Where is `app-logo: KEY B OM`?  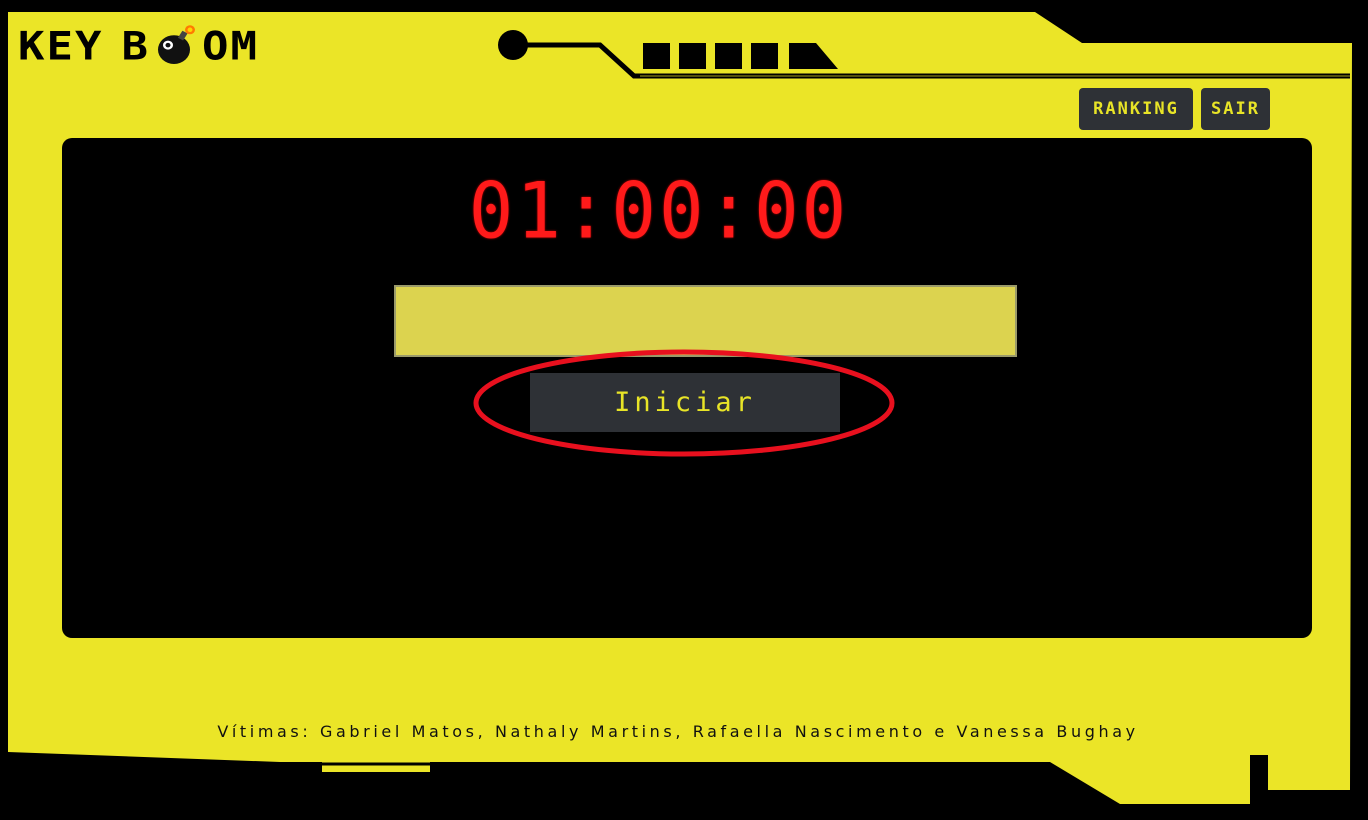 app-logo: KEY B OM is located at coordinates (138, 46).